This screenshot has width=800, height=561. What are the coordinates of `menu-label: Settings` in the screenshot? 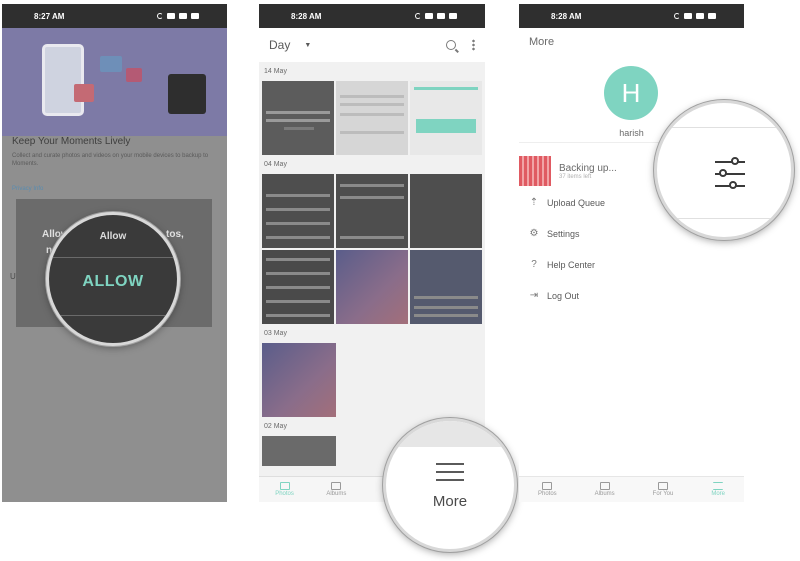 It's located at (563, 234).